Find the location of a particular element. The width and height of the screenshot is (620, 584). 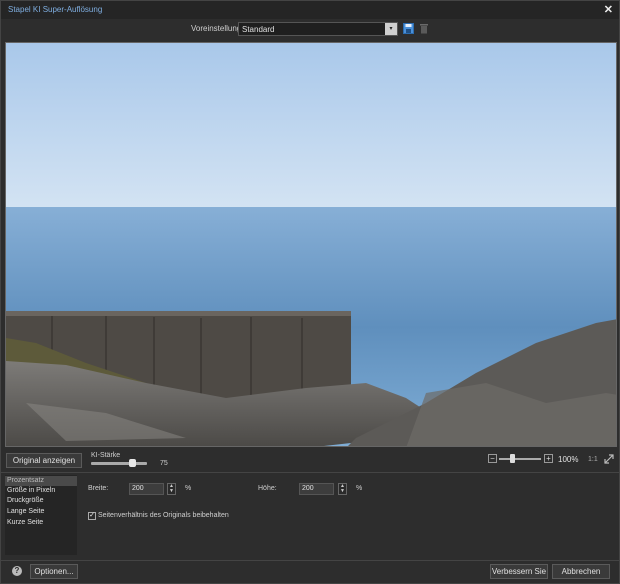

mode-item-pixels: Größe in Pixeln is located at coordinates (41, 491).